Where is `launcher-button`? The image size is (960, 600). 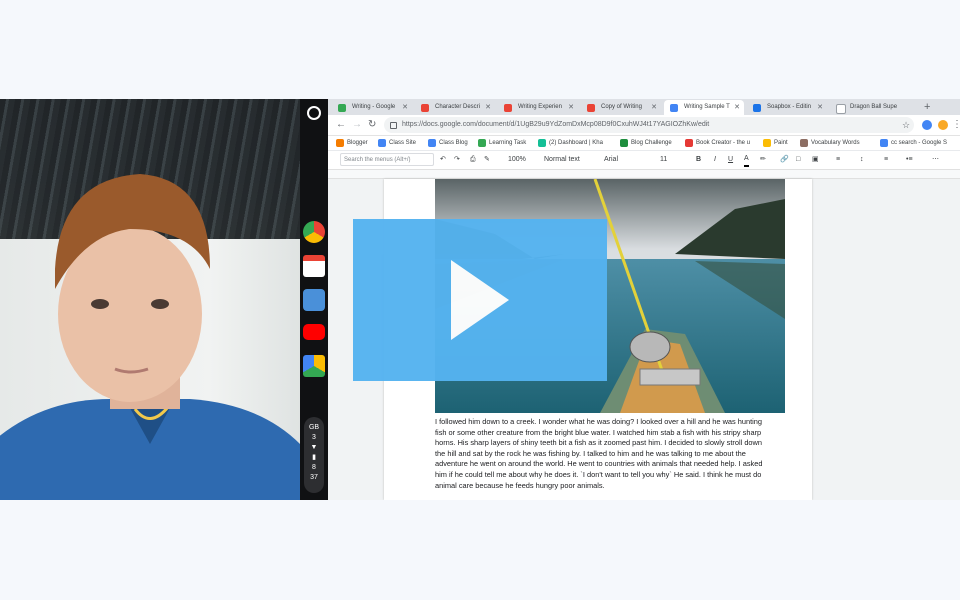
launcher-button is located at coordinates (314, 113).